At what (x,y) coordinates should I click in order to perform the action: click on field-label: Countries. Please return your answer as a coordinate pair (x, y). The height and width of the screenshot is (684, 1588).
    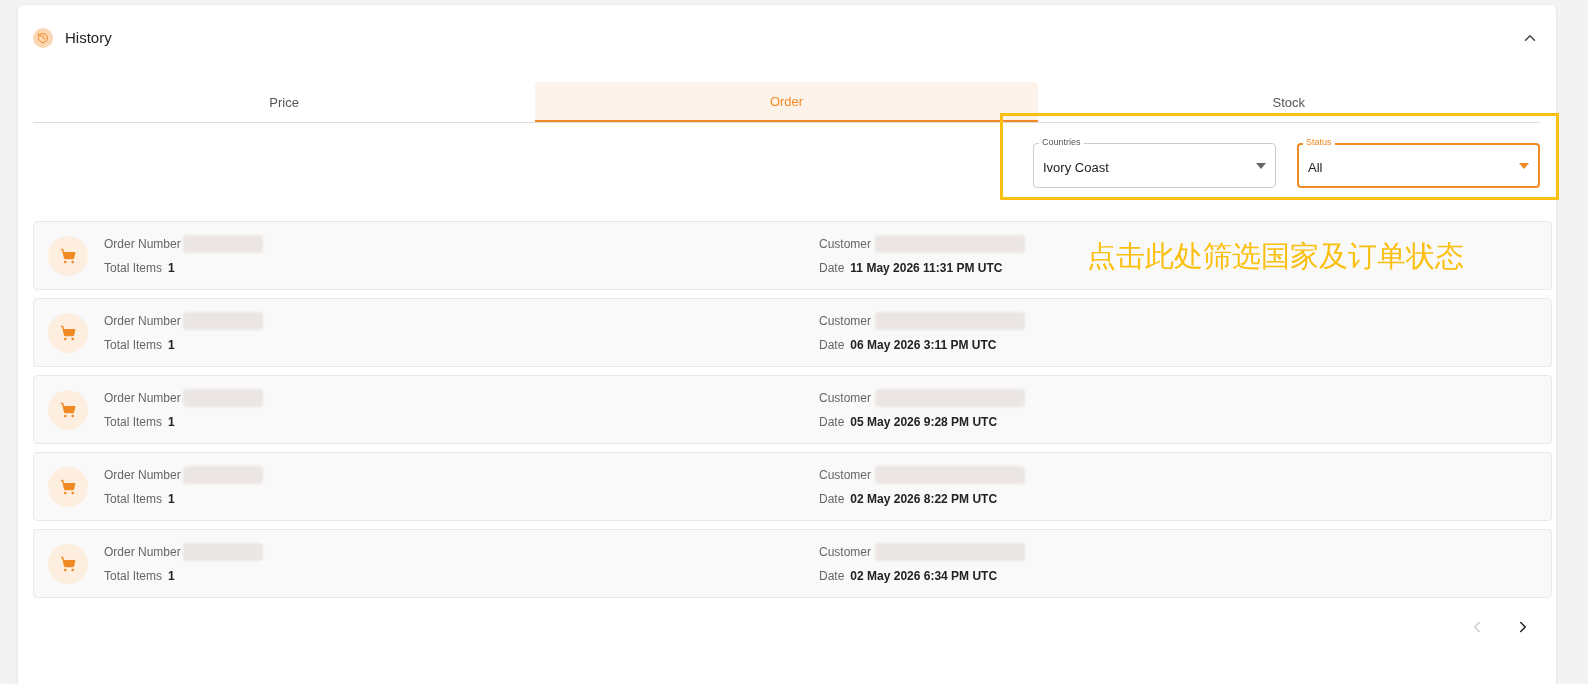
    Looking at the image, I should click on (1061, 142).